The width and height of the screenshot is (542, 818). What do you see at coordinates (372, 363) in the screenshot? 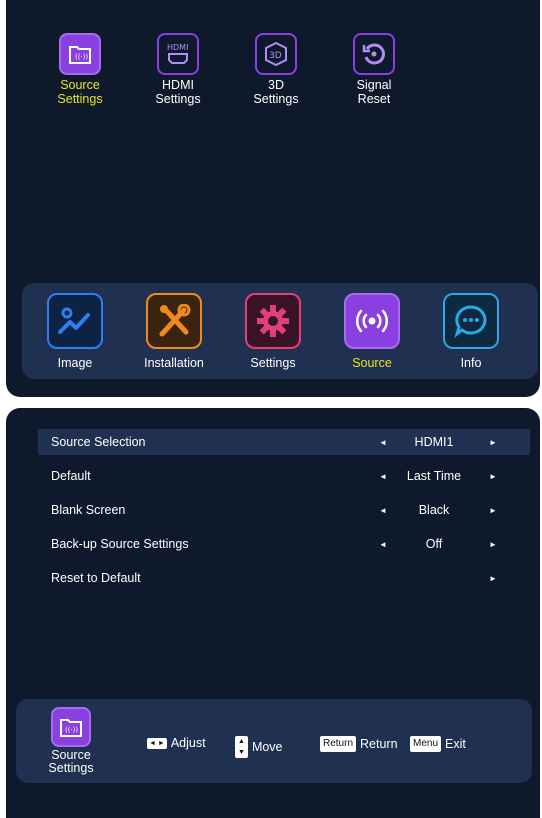
I see `menu-item-label: Source` at bounding box center [372, 363].